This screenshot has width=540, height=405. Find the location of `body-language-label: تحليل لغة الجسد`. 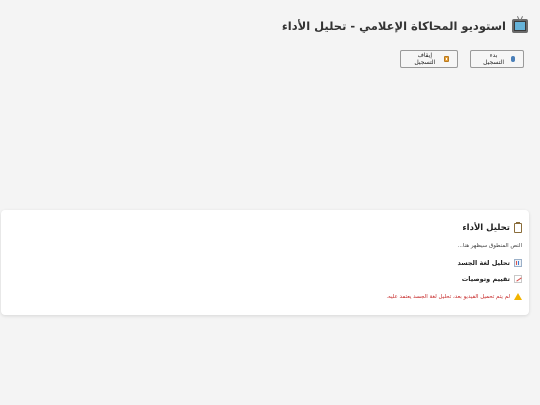

body-language-label: تحليل لغة الجسد is located at coordinates (483, 263).